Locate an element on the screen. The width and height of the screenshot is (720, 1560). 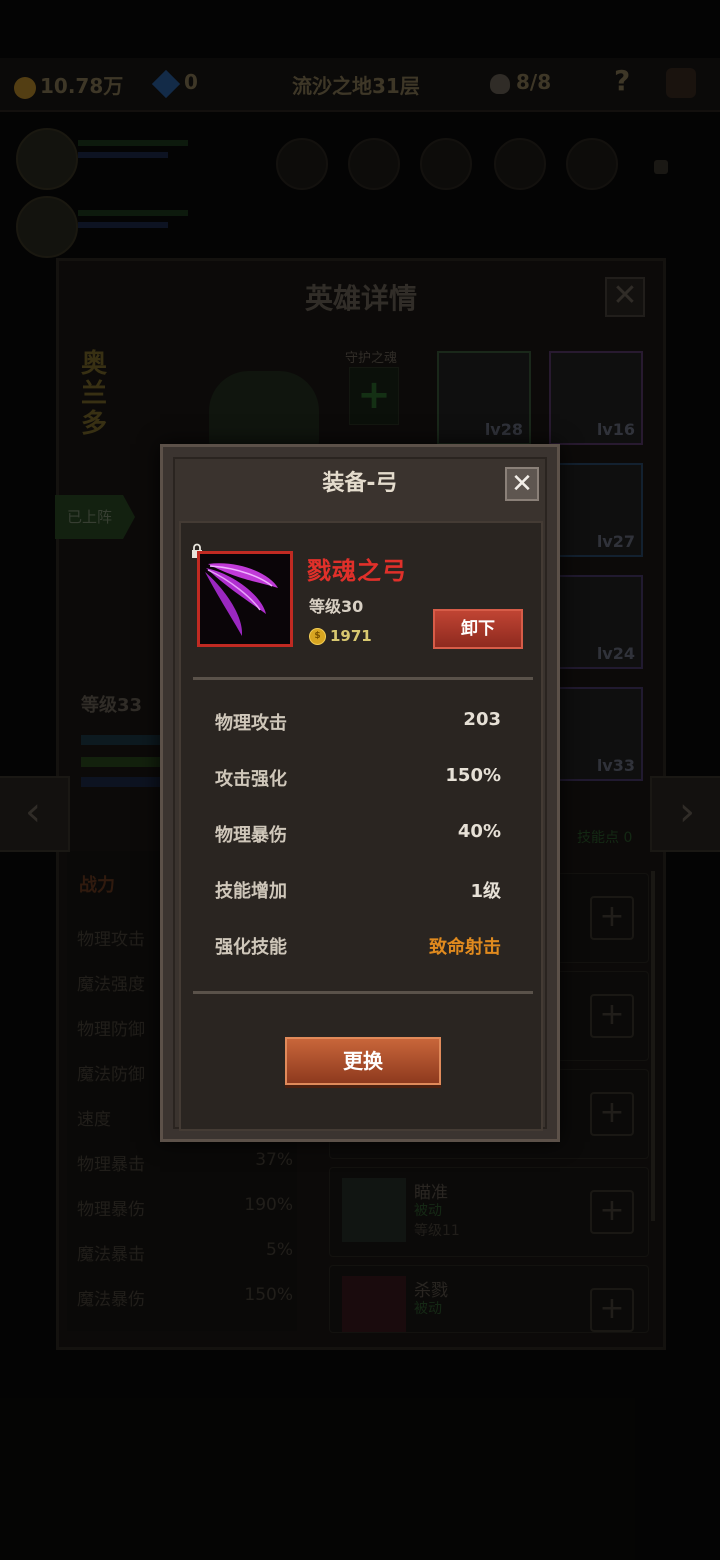
attr-value: 40% is located at coordinates (479, 831).